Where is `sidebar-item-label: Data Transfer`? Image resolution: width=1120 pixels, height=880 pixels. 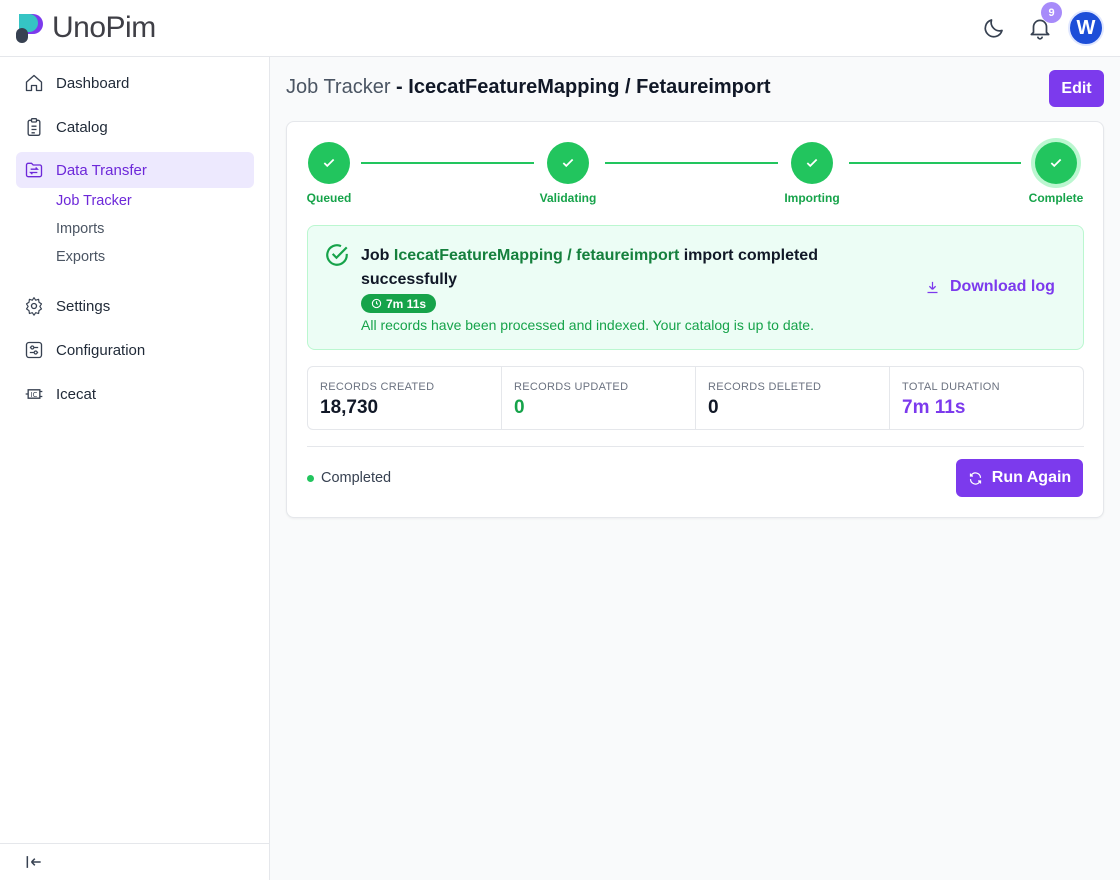
sidebar-item-label: Data Transfer is located at coordinates (101, 170).